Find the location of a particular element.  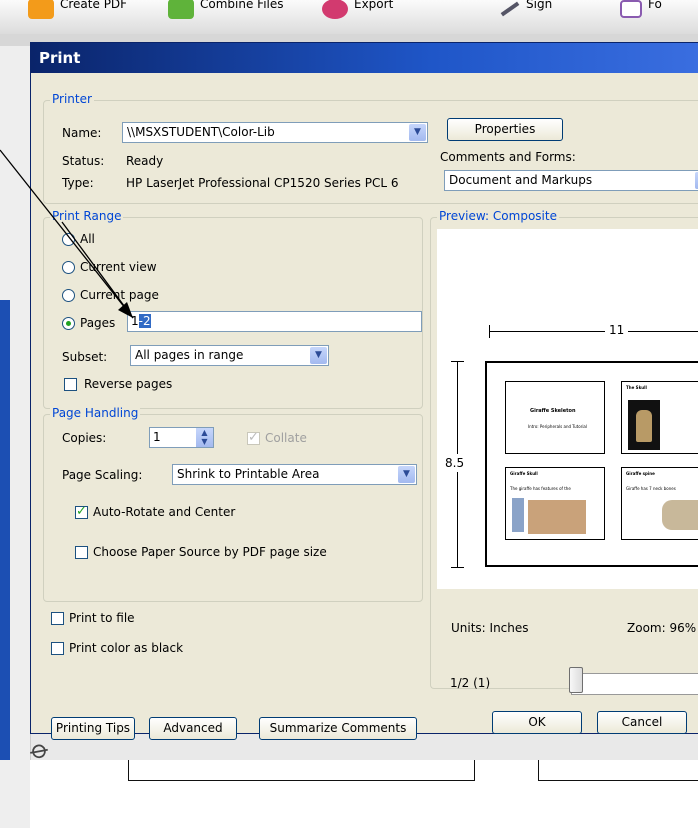

arrowhead-icon is located at coordinates (125, 310).